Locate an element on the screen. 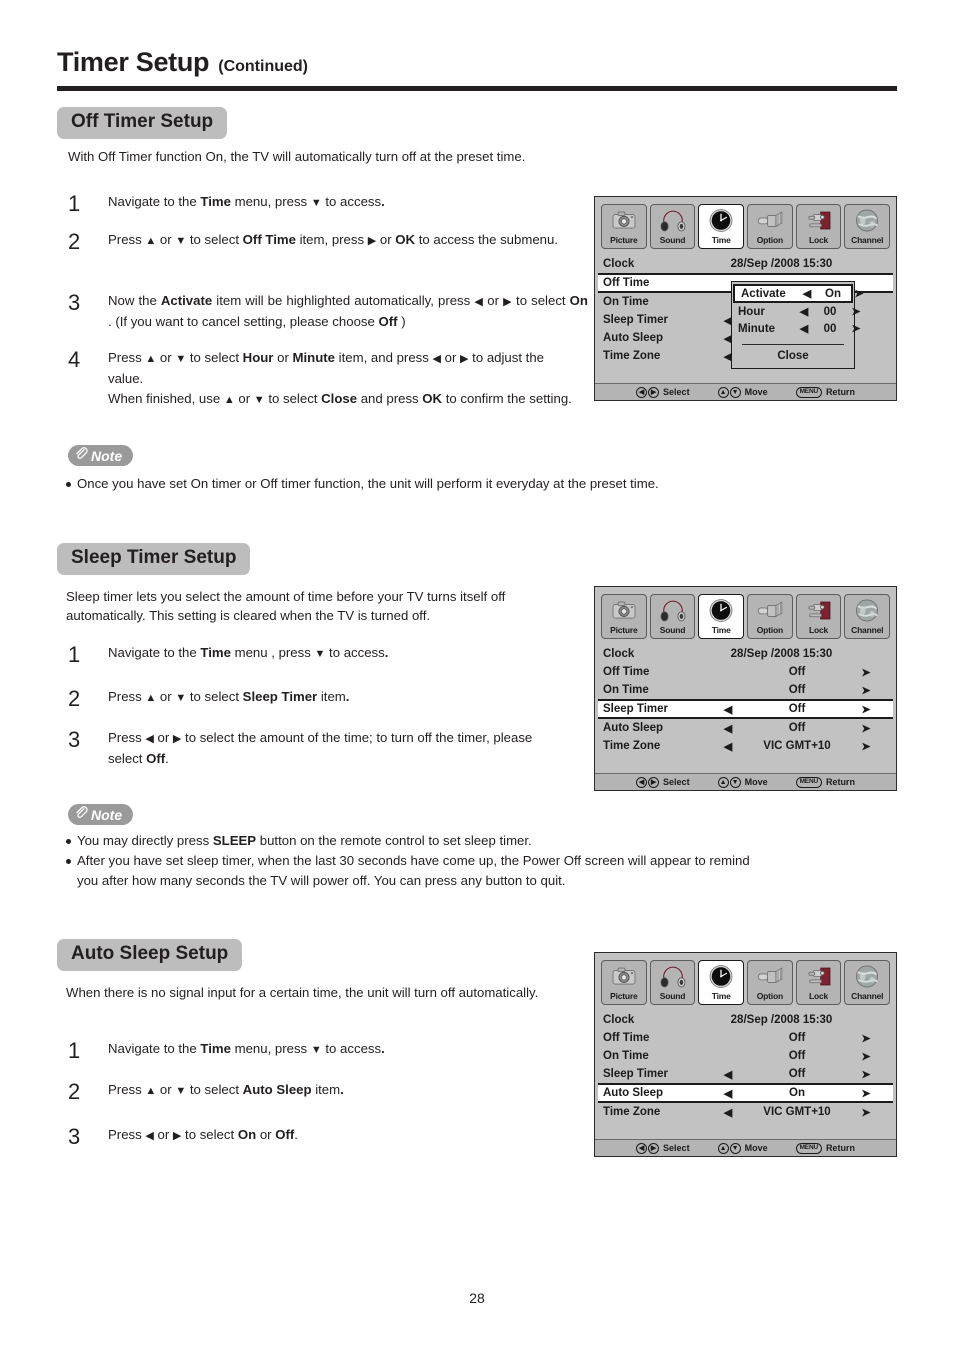  osd-popup-rows: Activate ◀ On ➤ Hour ◀ 00 ➤ Minute ◀ 00 ➤ is located at coordinates (798, 310).